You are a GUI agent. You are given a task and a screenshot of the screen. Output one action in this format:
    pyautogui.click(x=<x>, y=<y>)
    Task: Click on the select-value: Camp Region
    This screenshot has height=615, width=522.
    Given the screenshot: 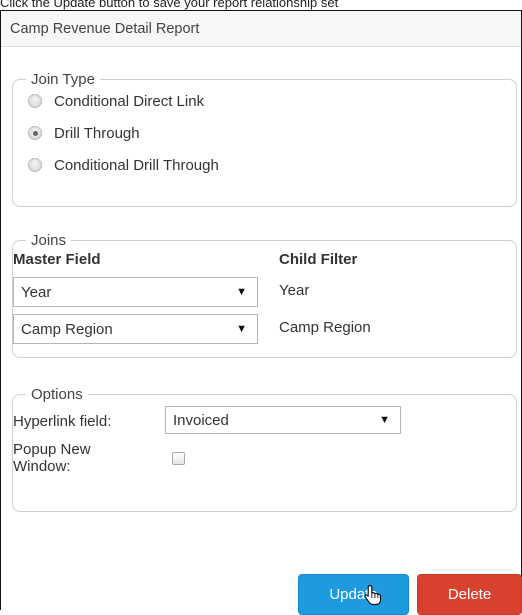 What is the action you would take?
    pyautogui.click(x=67, y=329)
    